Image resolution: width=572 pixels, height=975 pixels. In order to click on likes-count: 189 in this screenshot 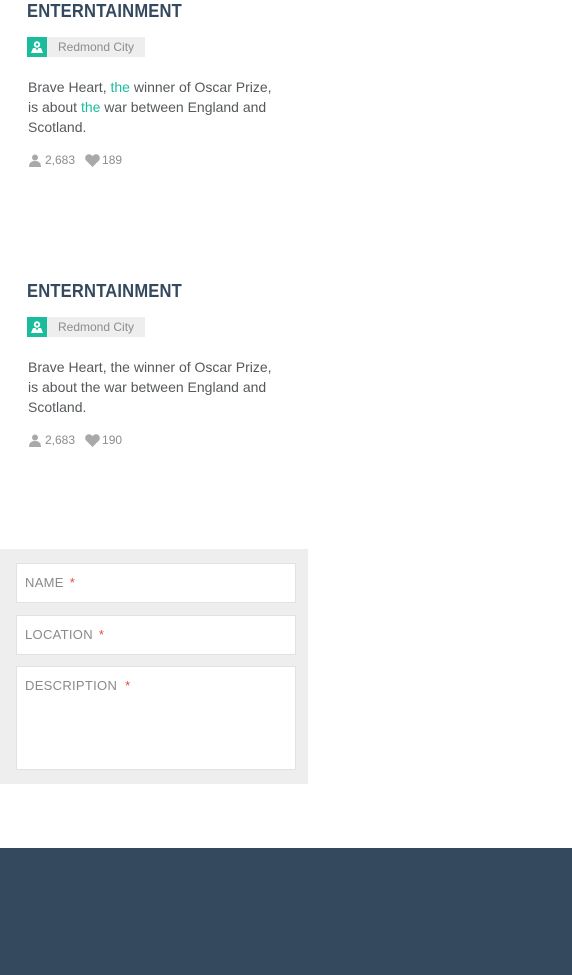, I will do `click(112, 160)`.